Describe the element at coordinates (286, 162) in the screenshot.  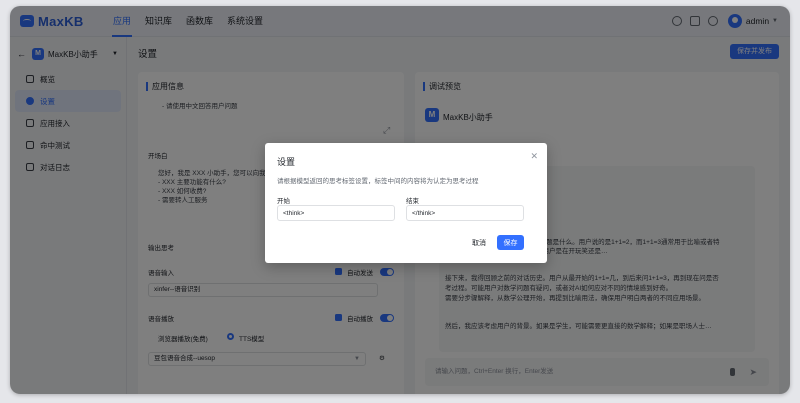
I see `dialog-title: 设置` at that location.